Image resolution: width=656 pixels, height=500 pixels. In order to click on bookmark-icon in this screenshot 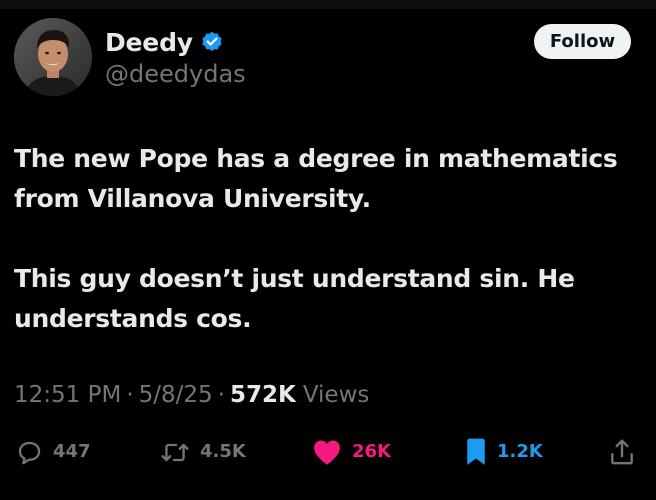, I will do `click(476, 451)`.